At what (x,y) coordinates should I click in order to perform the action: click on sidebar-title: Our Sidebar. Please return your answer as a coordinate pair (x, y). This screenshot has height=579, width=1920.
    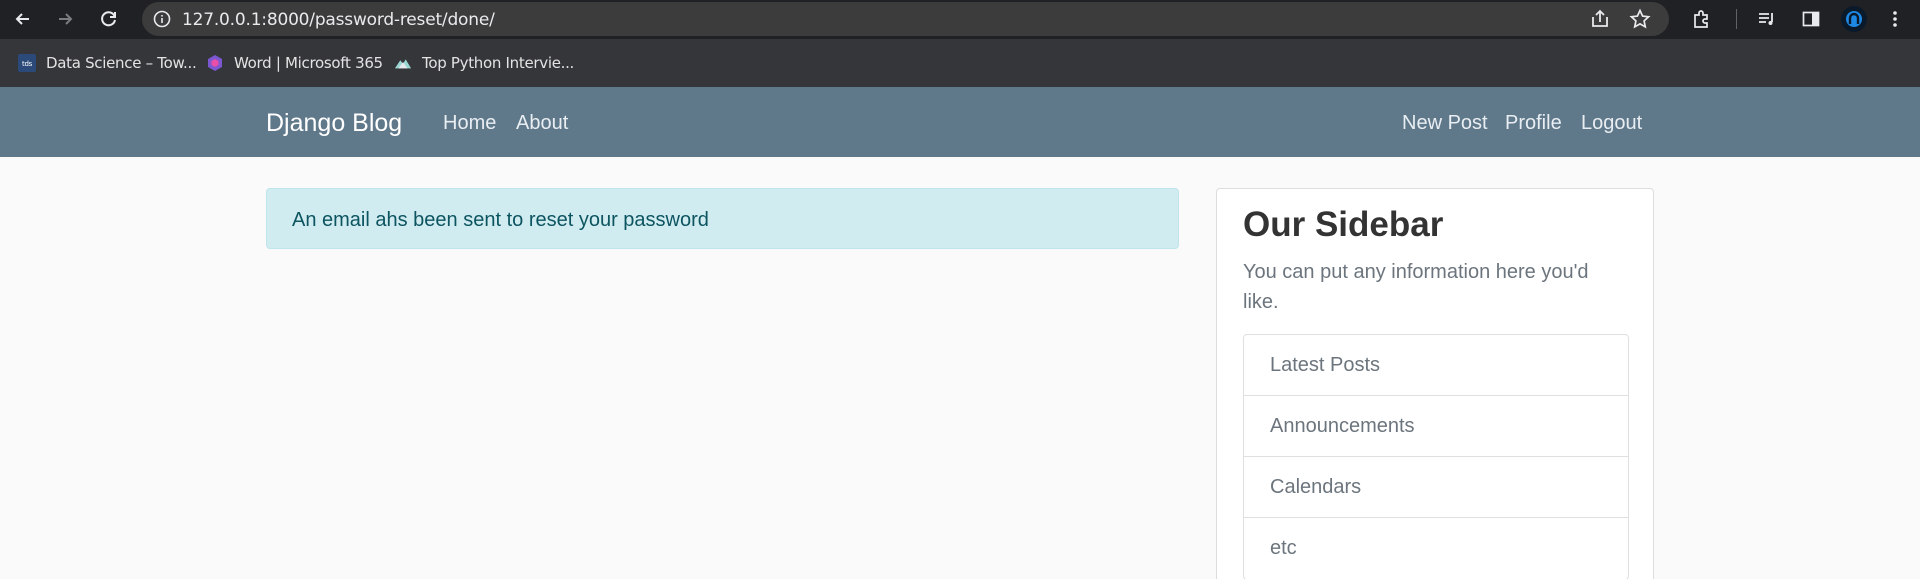
    Looking at the image, I should click on (1343, 224).